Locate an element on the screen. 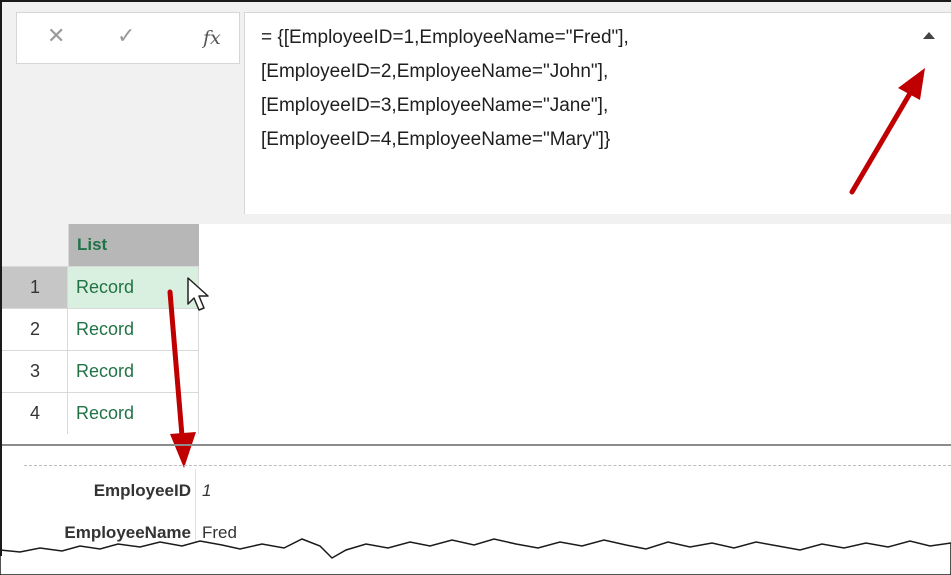  grid-corner is located at coordinates (35, 245).